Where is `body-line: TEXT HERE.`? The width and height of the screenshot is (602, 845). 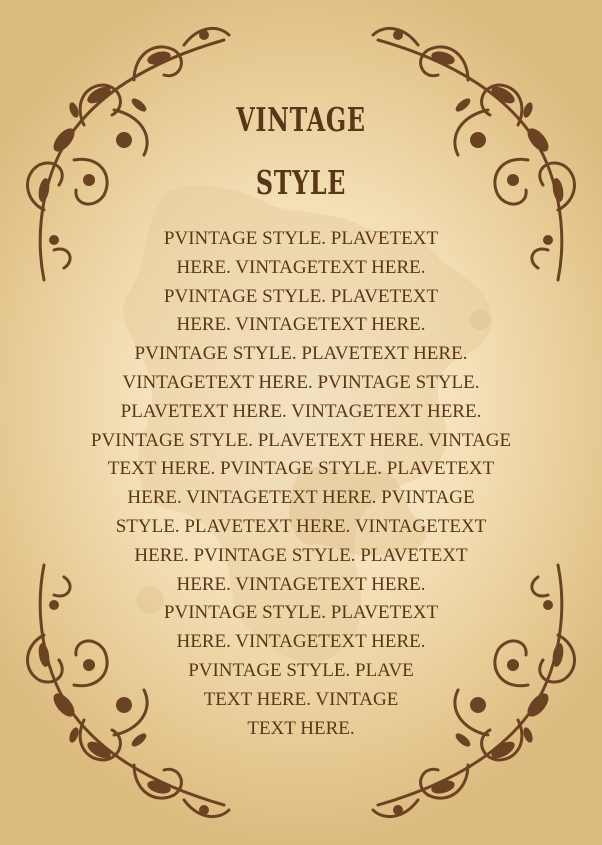 body-line: TEXT HERE. is located at coordinates (301, 728).